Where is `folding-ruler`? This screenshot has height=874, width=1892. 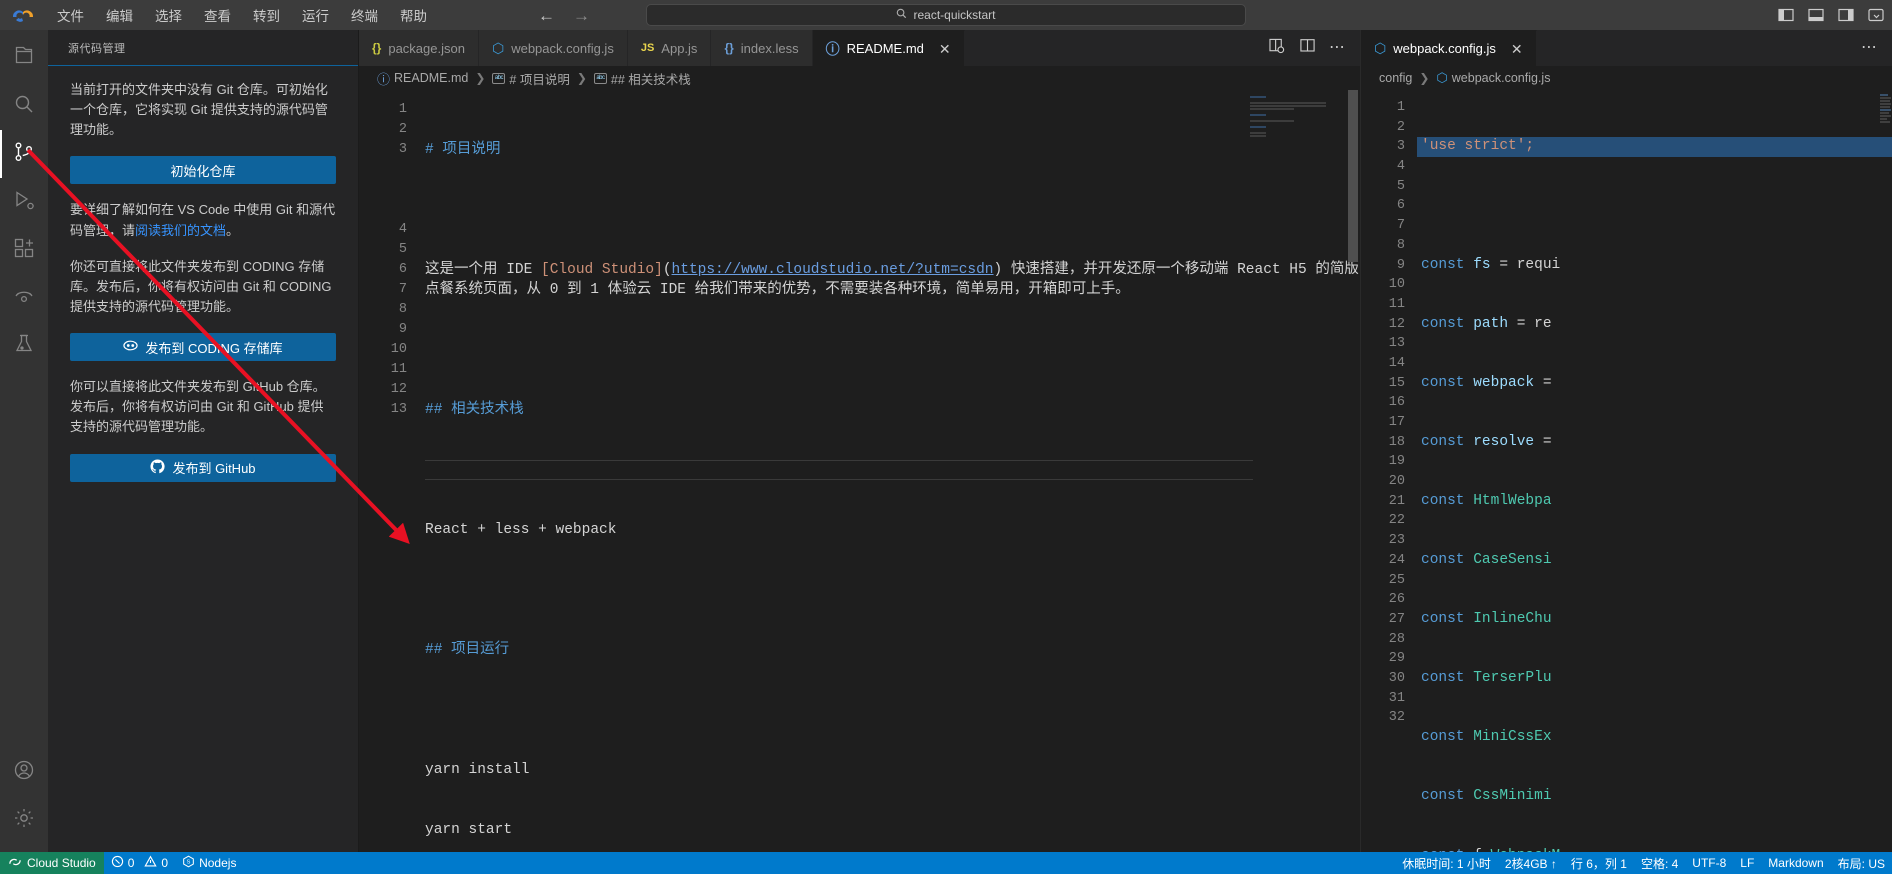 folding-ruler is located at coordinates (839, 460).